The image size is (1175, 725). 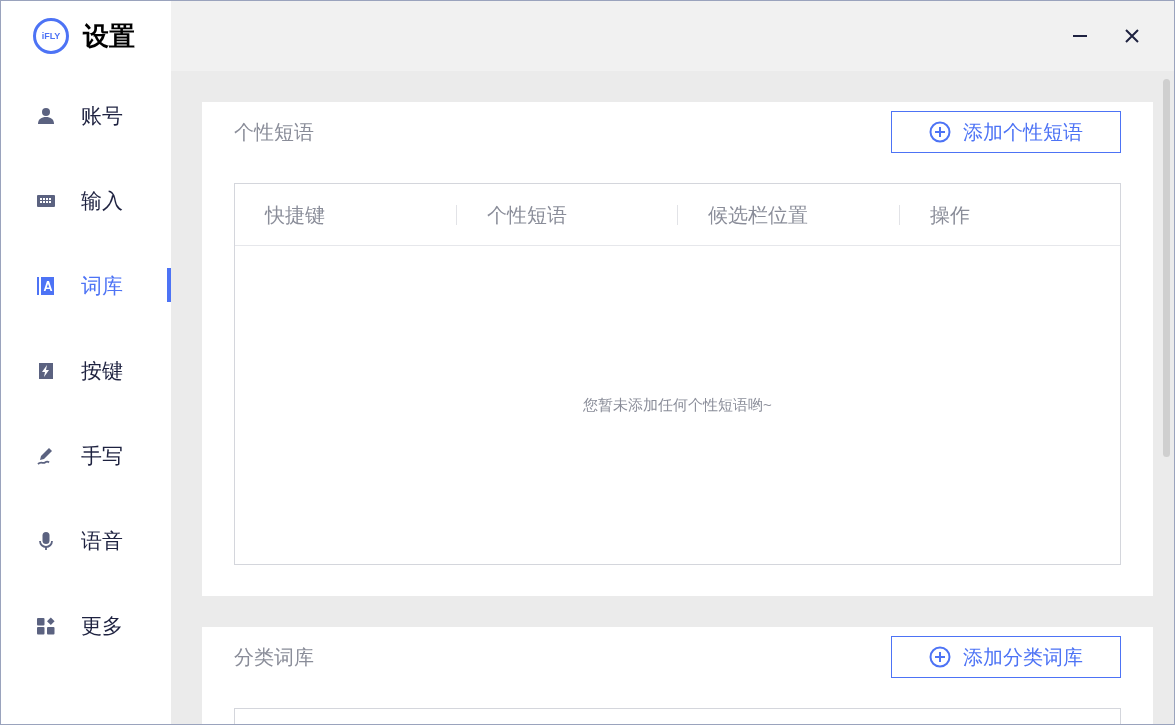 What do you see at coordinates (51, 36) in the screenshot?
I see `logo-icon: iFLY` at bounding box center [51, 36].